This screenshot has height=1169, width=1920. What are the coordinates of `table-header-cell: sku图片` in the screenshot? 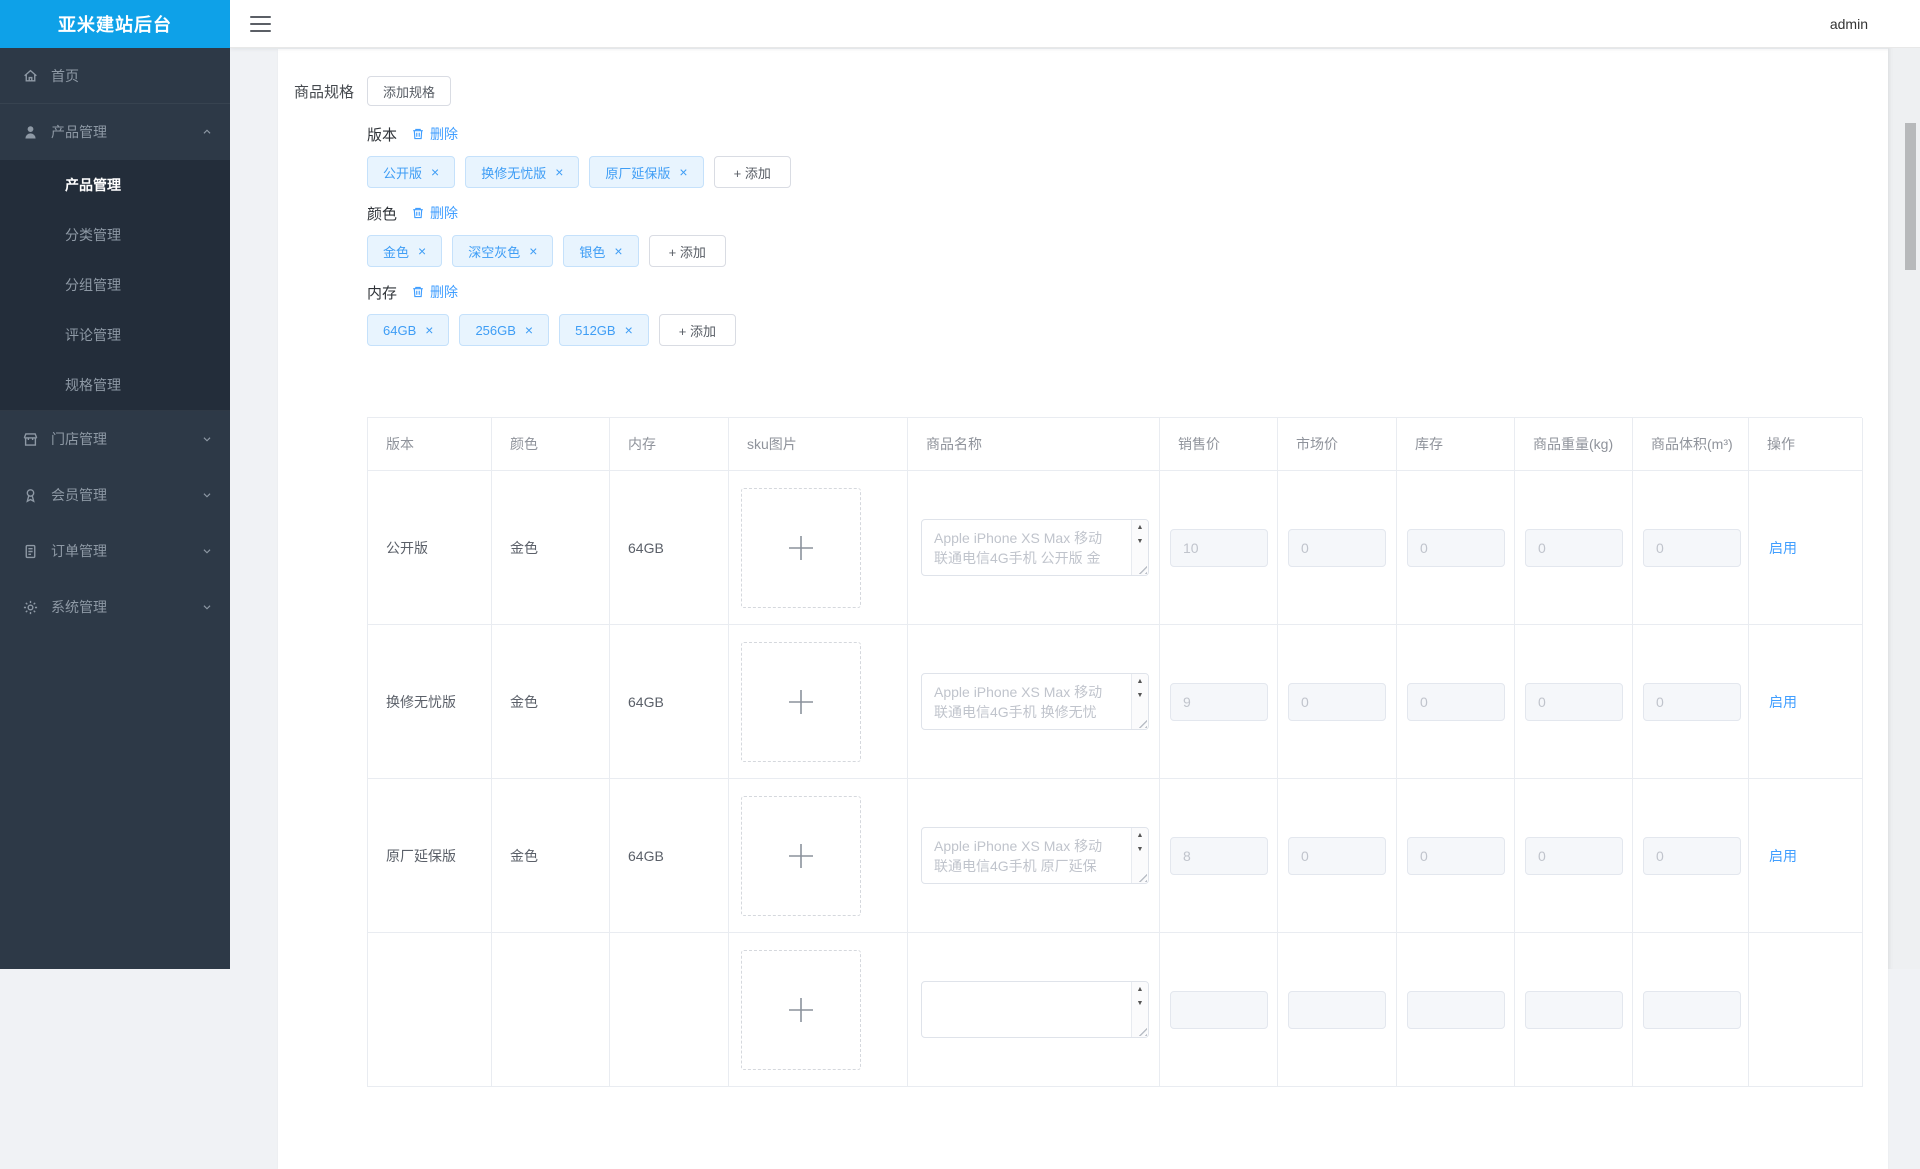 It's located at (818, 444).